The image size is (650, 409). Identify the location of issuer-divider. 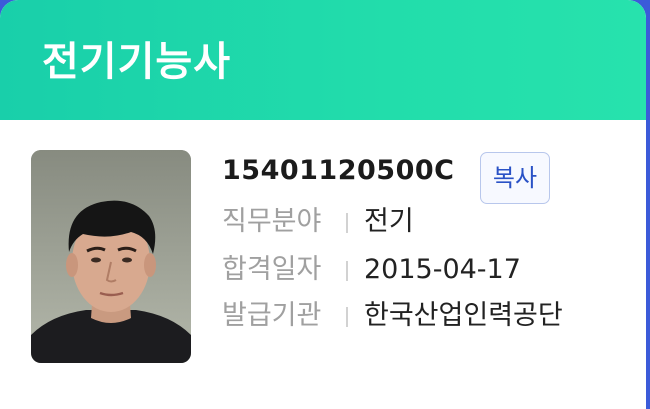
(347, 316).